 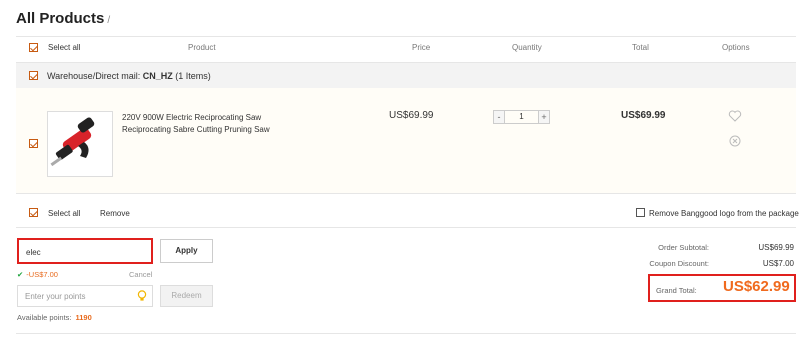 I want to click on remove-logo-label: Remove Banggood logo from the package, so click(x=724, y=213).